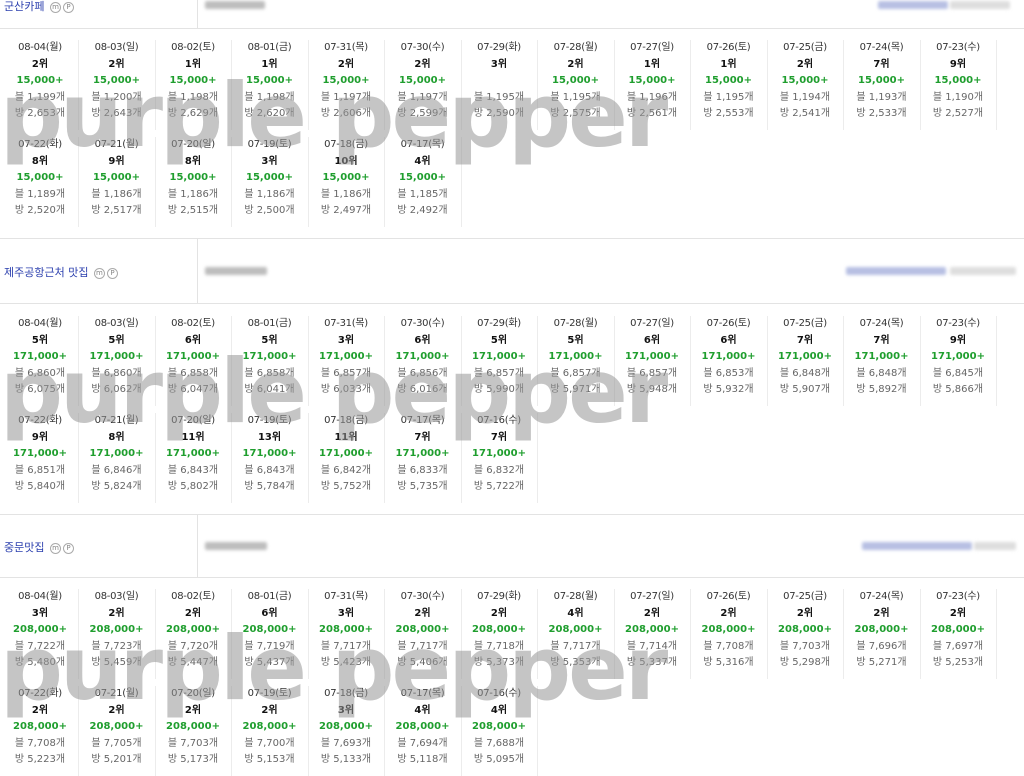 Image resolution: width=1024 pixels, height=776 pixels. Describe the element at coordinates (39, 7) in the screenshot. I see `keyword-link: 군산카페 mP` at that location.